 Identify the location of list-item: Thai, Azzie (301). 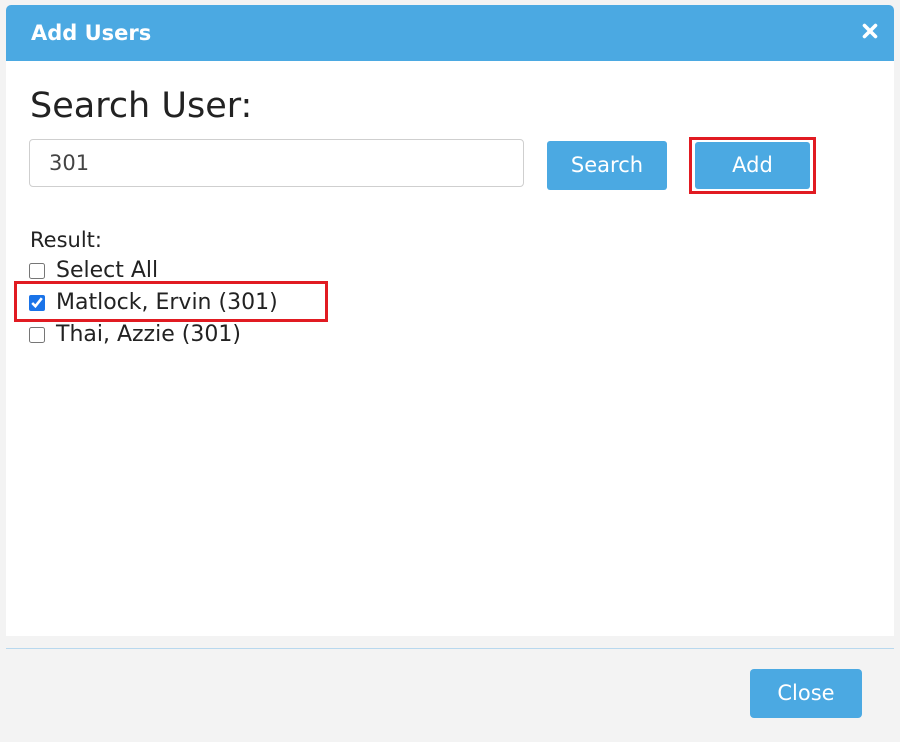
(134, 335).